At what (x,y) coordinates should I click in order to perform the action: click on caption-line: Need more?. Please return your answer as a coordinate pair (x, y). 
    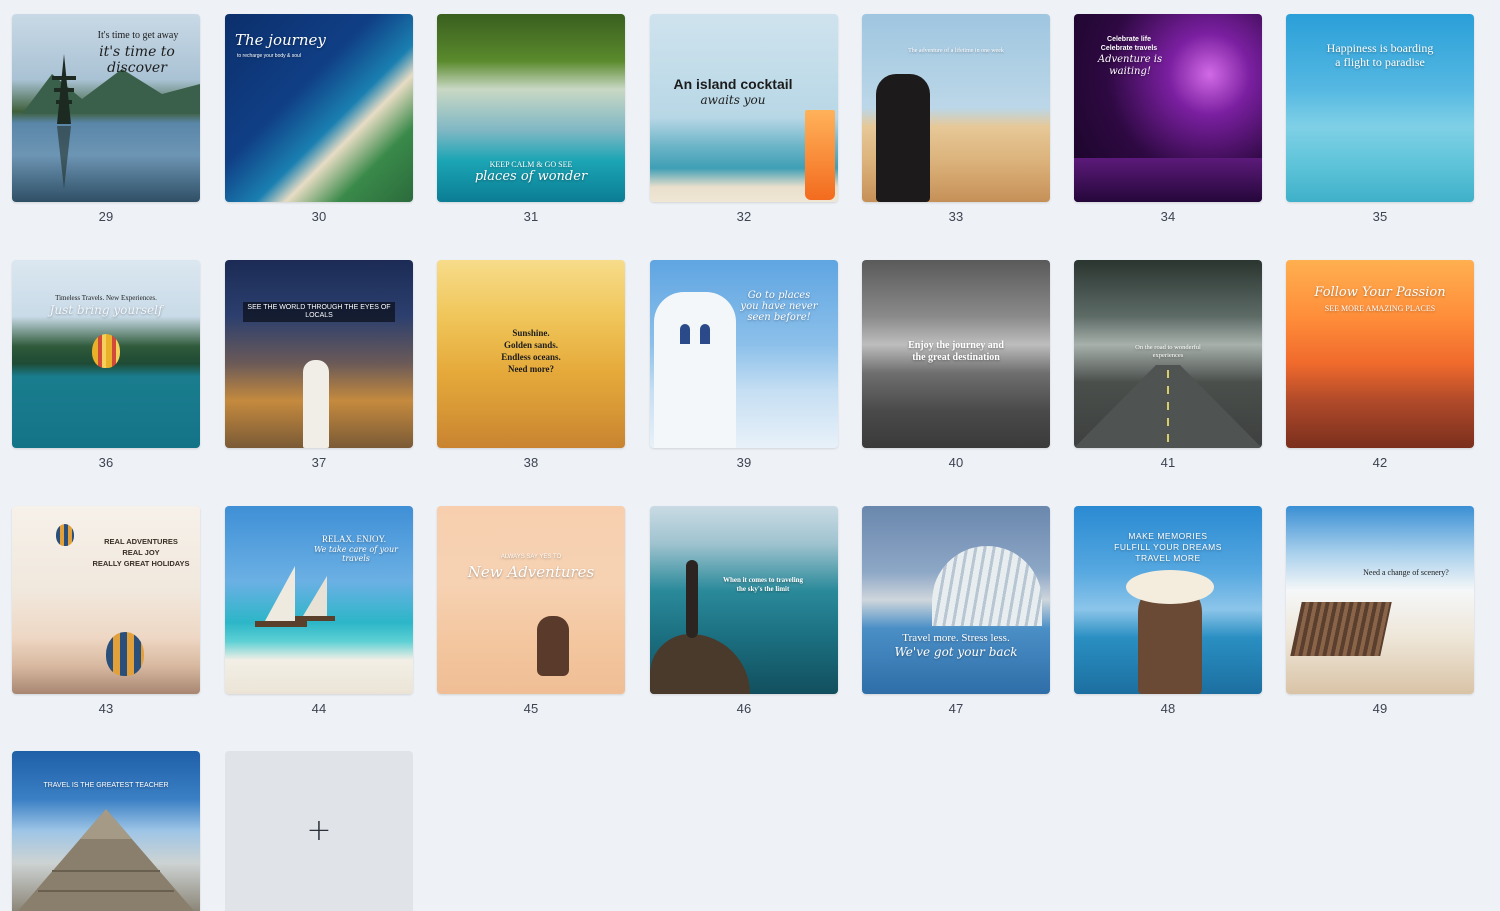
    Looking at the image, I should click on (531, 369).